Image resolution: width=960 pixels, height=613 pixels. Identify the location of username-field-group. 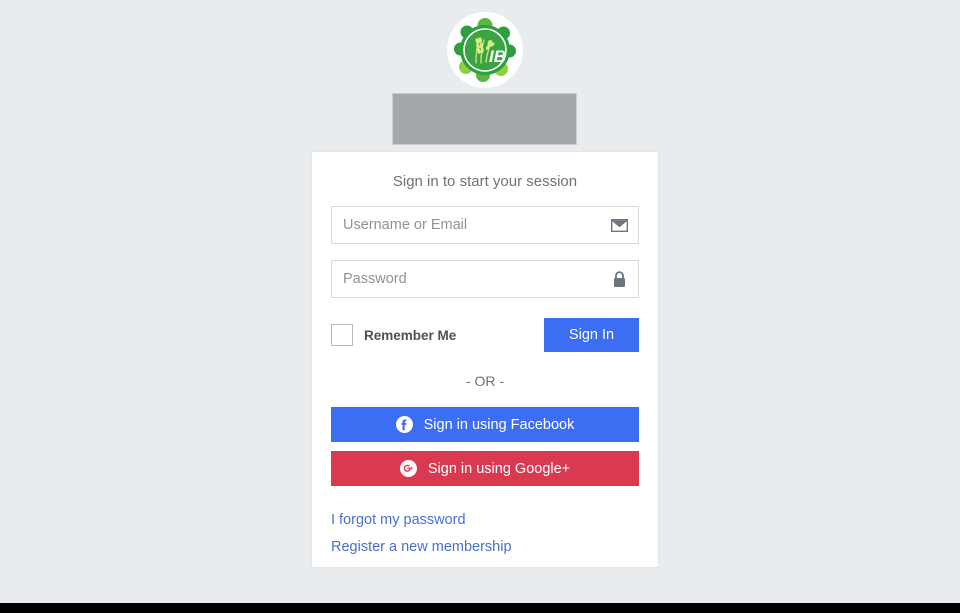
(485, 225).